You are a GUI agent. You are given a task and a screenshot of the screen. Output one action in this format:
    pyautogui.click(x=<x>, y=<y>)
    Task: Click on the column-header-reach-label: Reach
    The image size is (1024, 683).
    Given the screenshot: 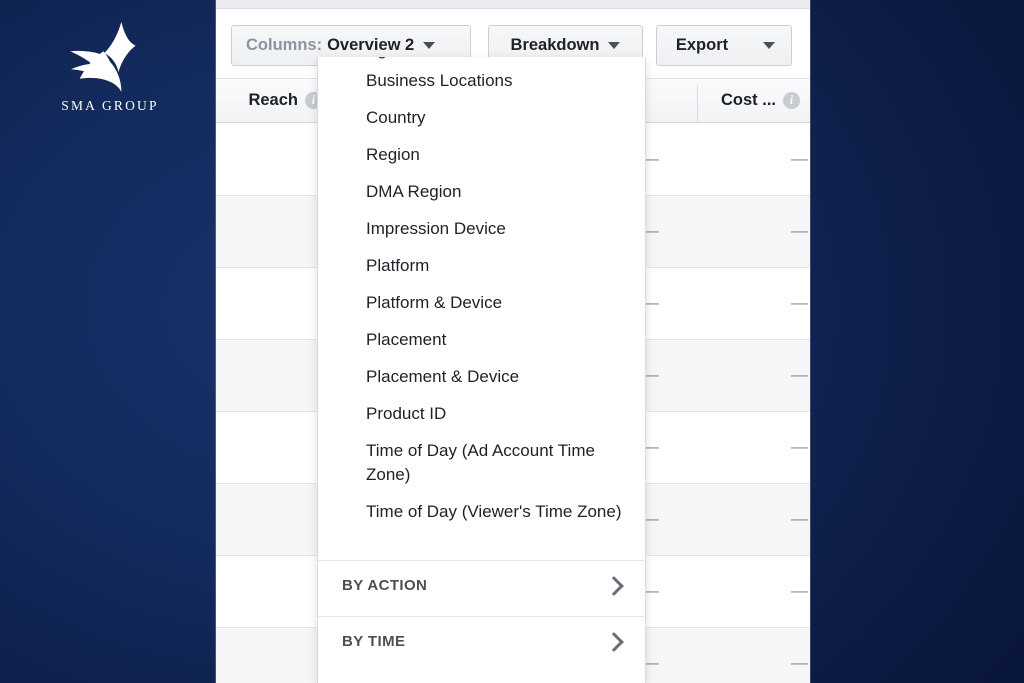 What is the action you would take?
    pyautogui.click(x=273, y=100)
    